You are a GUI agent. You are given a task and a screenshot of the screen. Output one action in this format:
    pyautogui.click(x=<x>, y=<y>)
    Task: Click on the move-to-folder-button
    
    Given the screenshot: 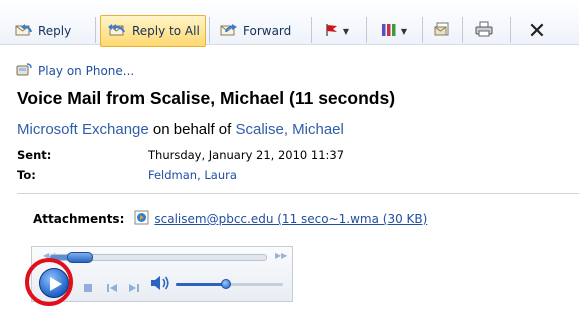 What is the action you would take?
    pyautogui.click(x=442, y=31)
    